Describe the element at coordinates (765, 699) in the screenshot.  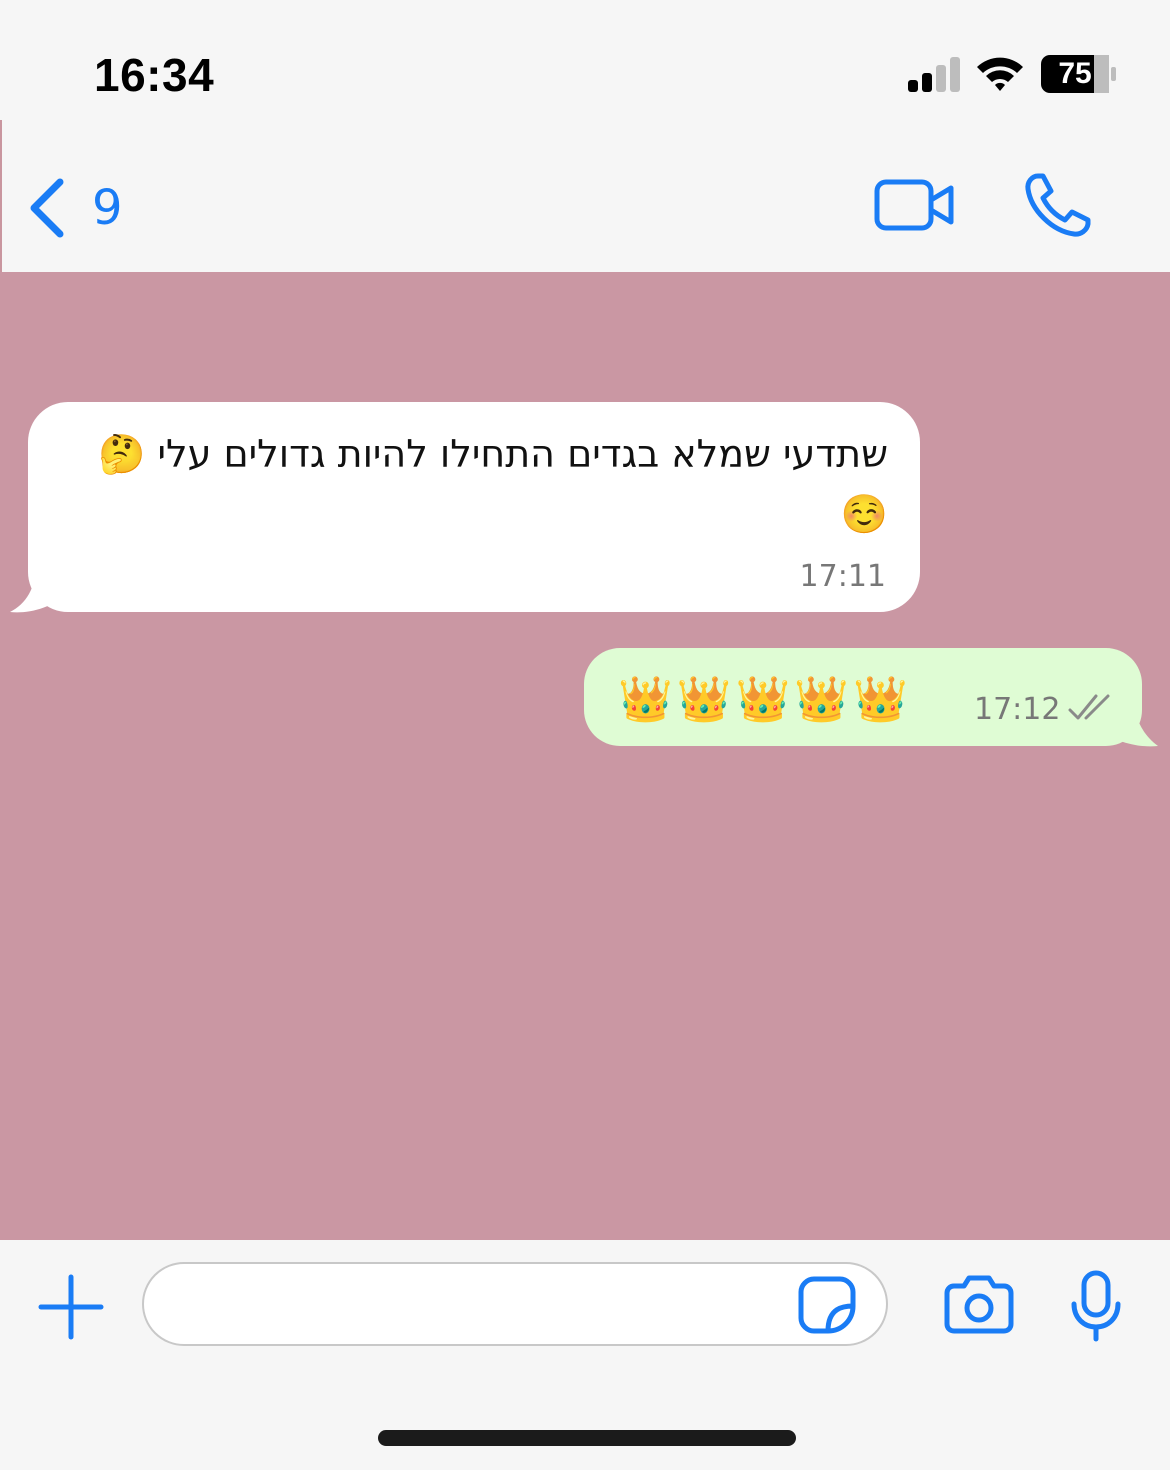
I see `outgoing-message-text: 👑👑👑👑👑` at that location.